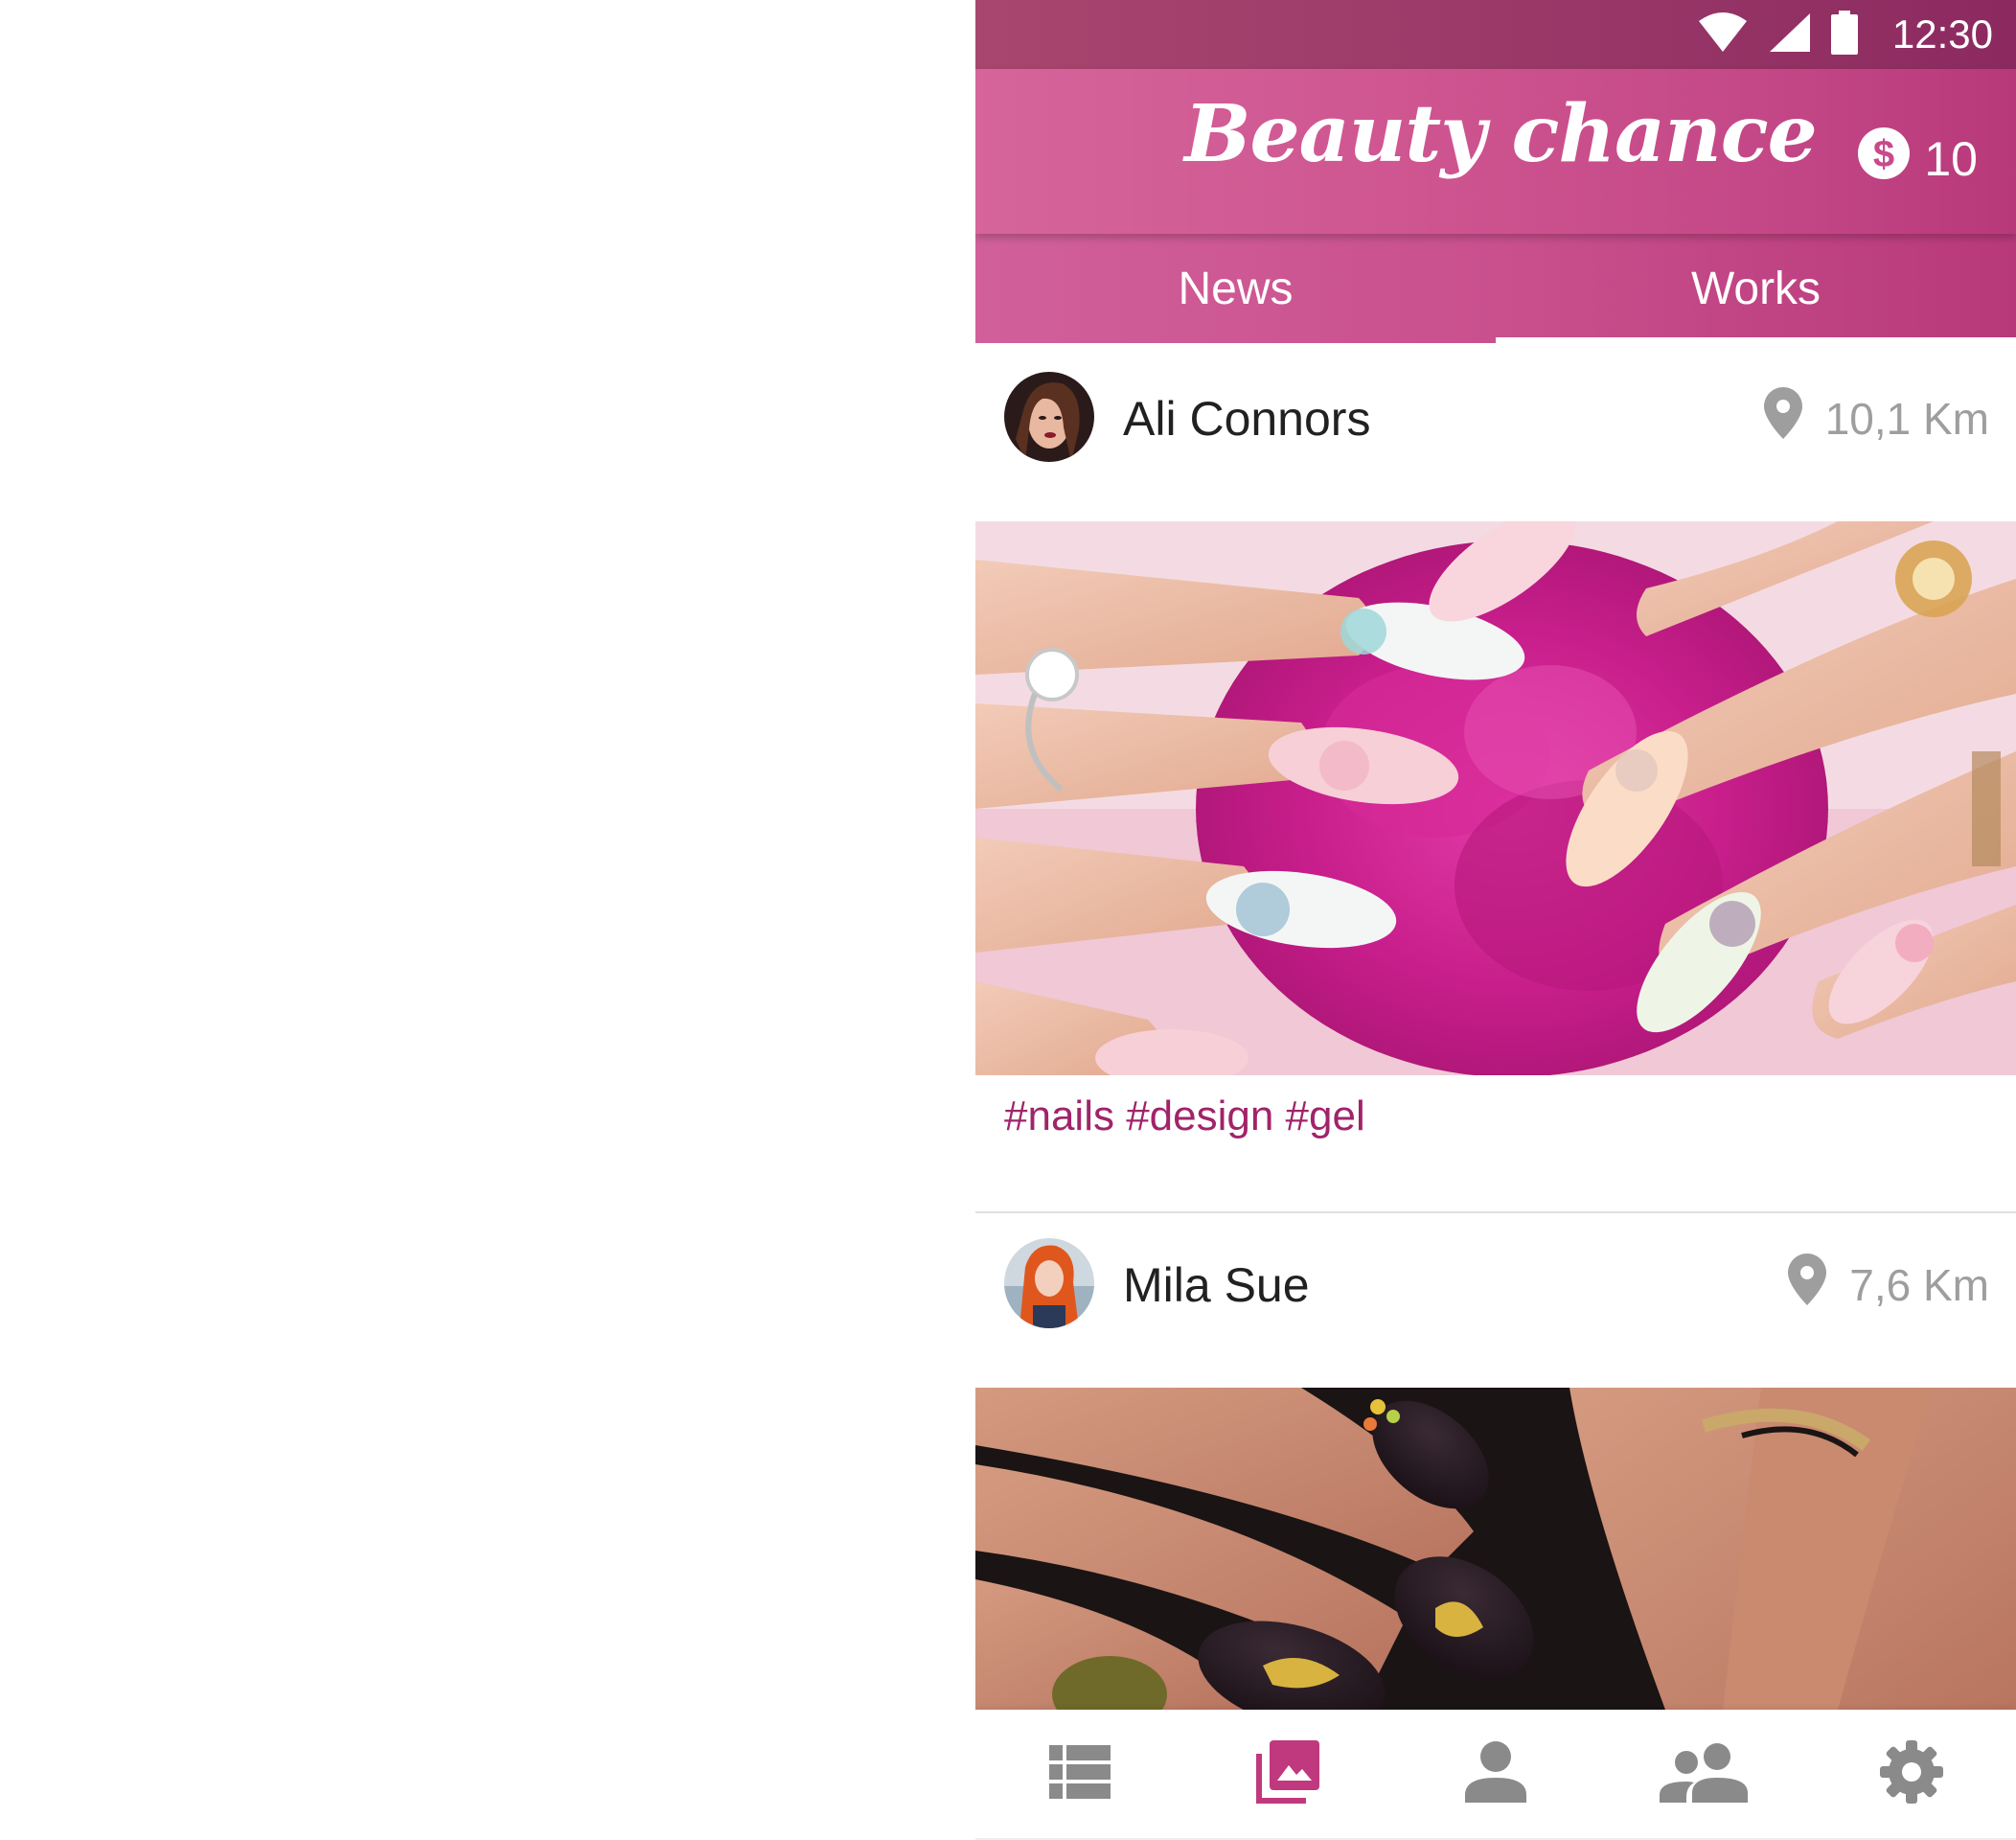  Describe the element at coordinates (1790, 35) in the screenshot. I see `cellular-signal-icon` at that location.